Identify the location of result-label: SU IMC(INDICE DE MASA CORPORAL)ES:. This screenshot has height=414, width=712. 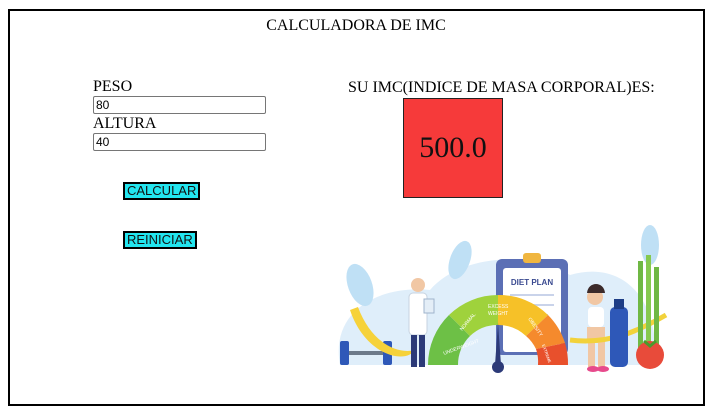
(501, 87).